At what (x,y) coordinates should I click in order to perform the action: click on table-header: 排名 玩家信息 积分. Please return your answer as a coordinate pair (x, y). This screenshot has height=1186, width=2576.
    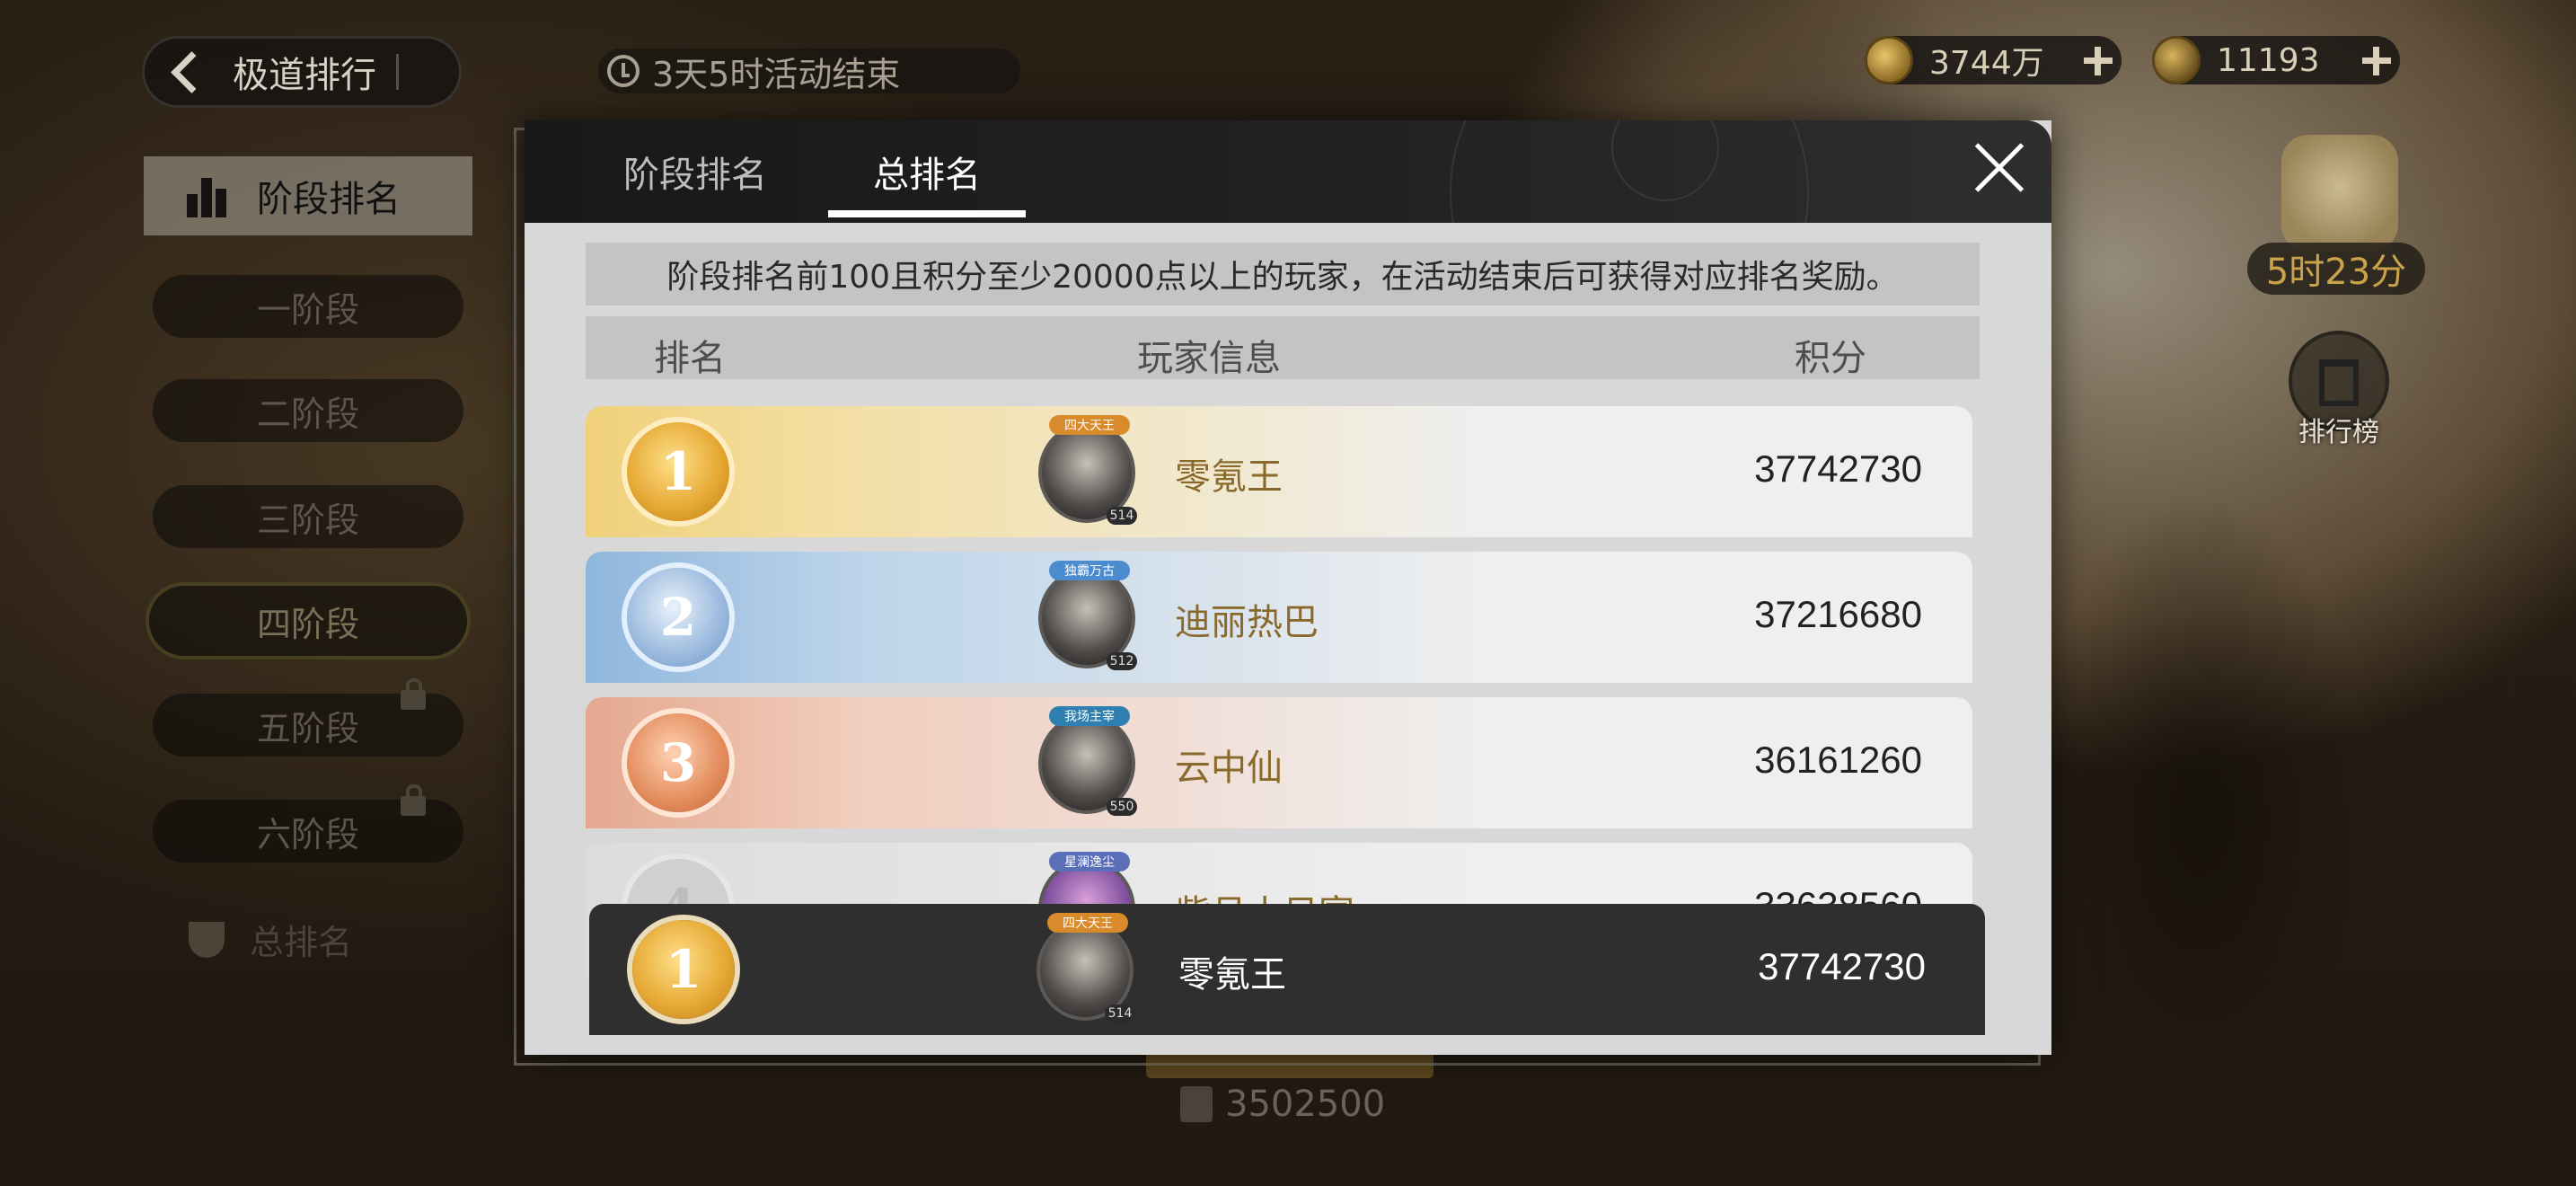
    Looking at the image, I should click on (1283, 347).